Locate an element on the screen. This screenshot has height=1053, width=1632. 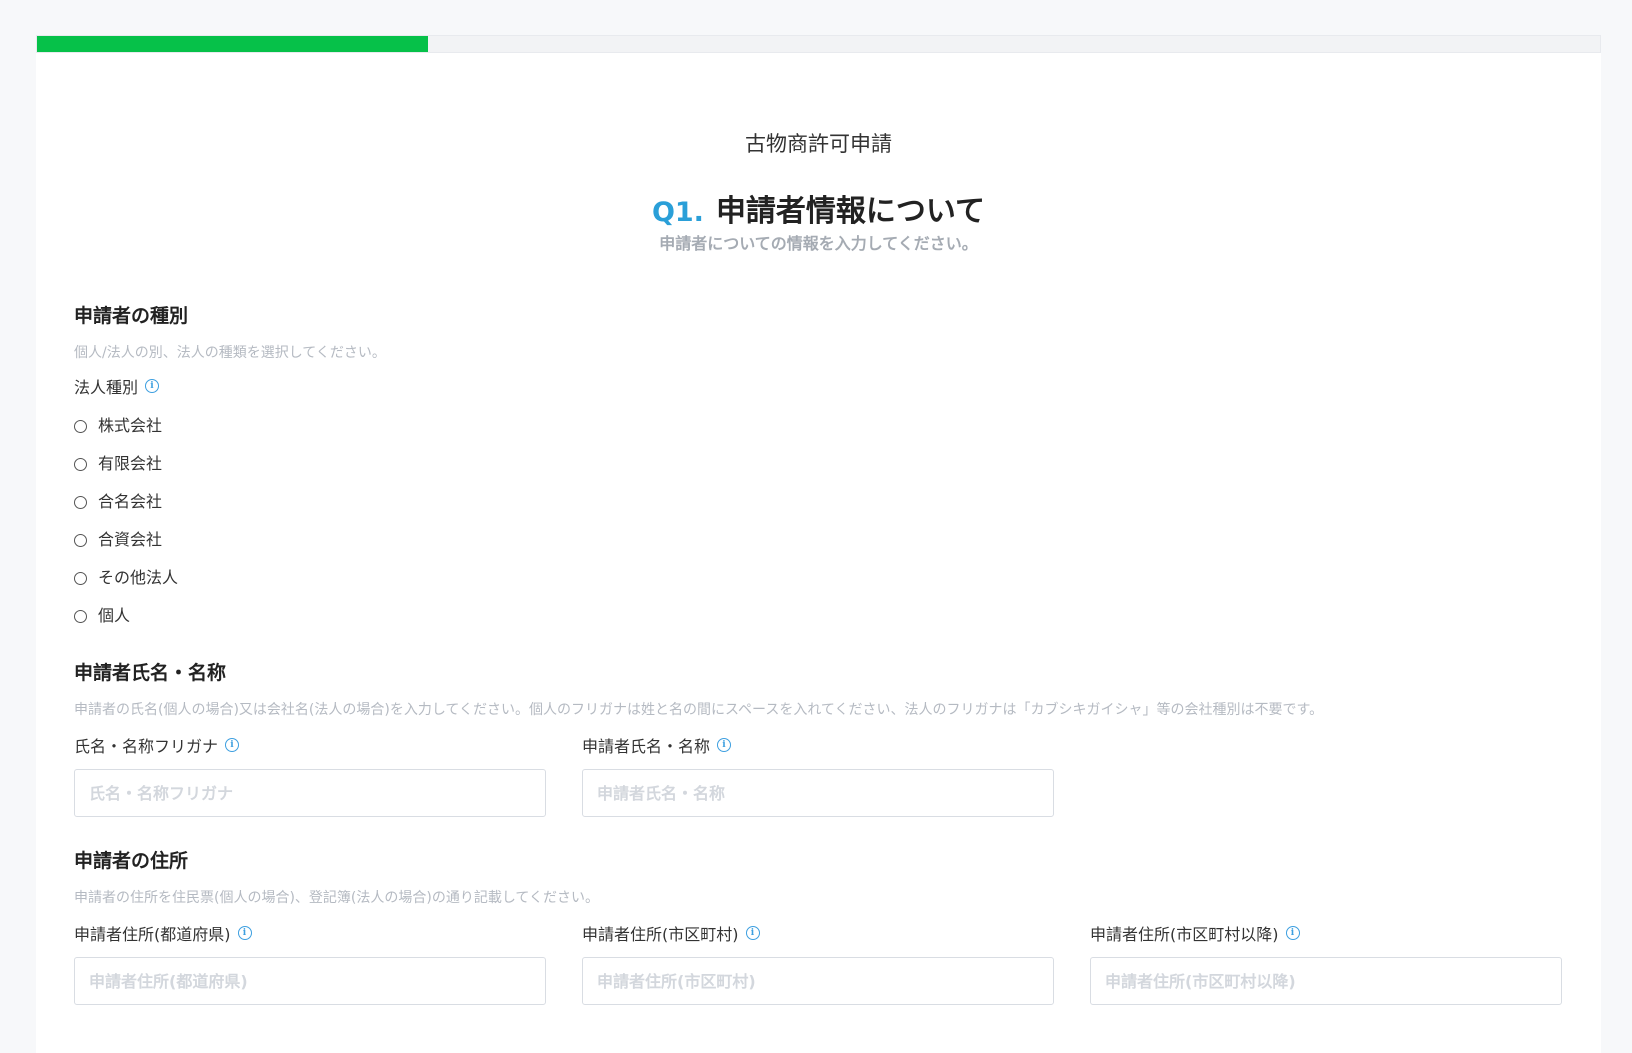
address-rest-field-group: 申請者住所(市区町村以降) i is located at coordinates (1326, 963).